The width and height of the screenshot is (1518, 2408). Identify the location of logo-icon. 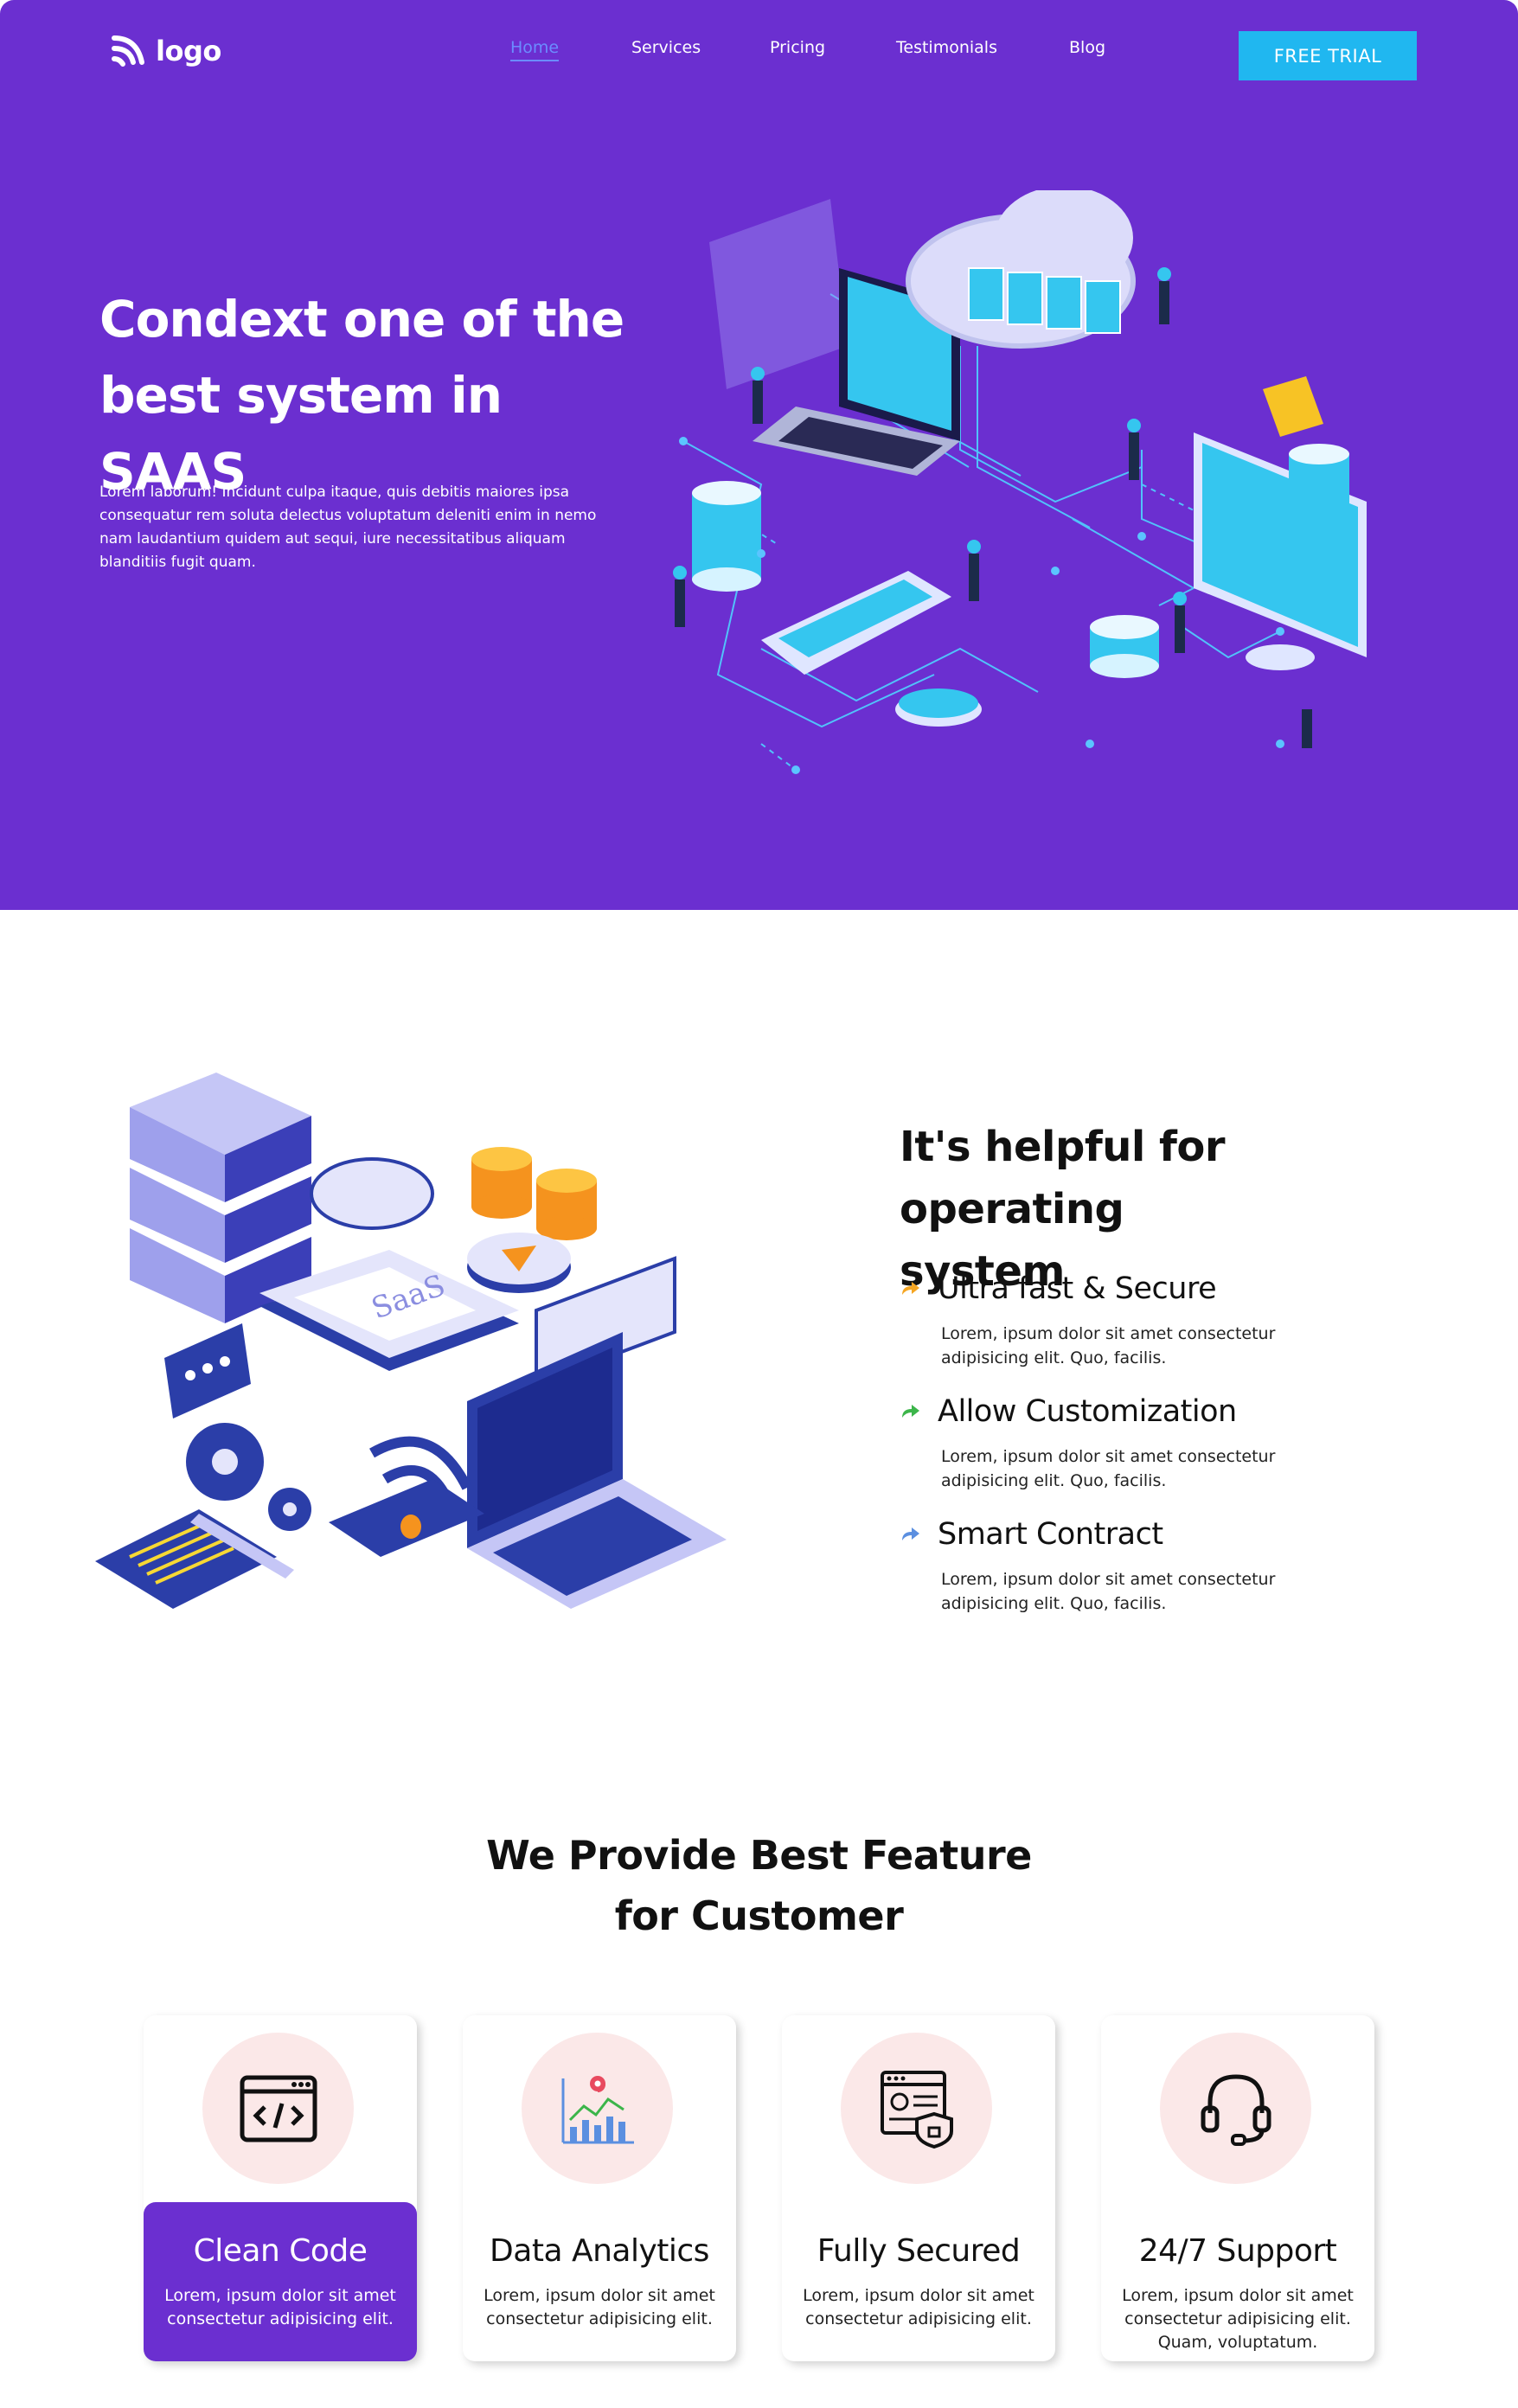
(128, 51).